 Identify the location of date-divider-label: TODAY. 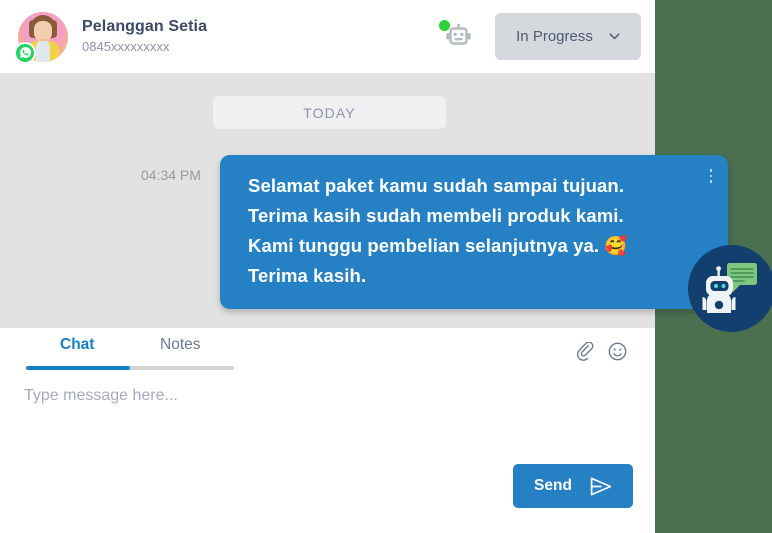
(329, 112).